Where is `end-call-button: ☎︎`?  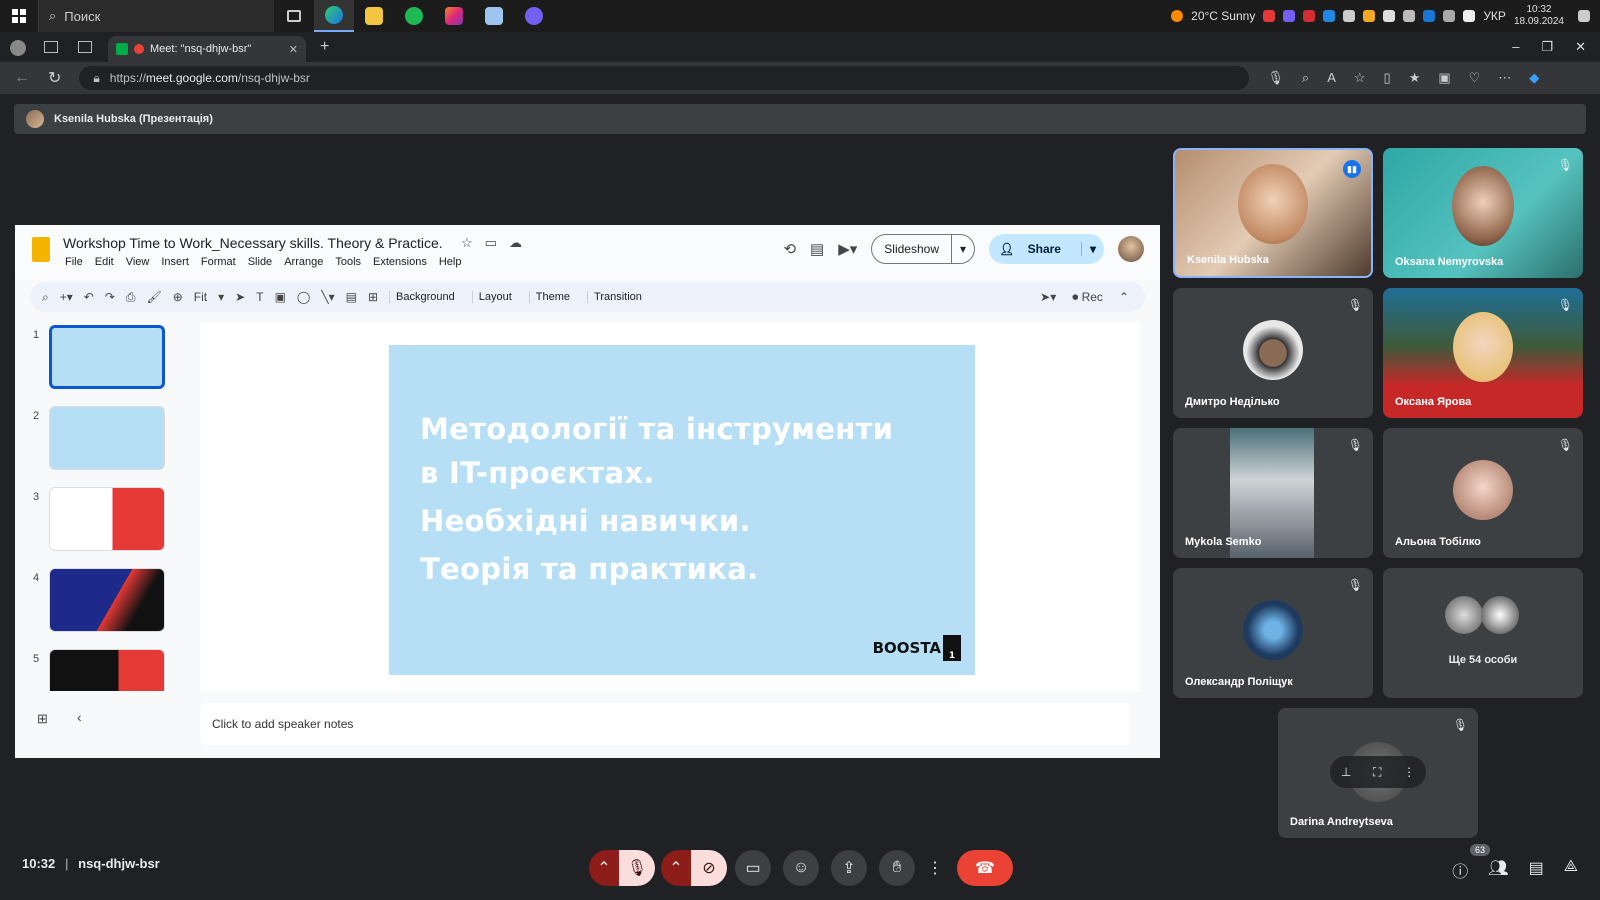 end-call-button: ☎︎ is located at coordinates (985, 868).